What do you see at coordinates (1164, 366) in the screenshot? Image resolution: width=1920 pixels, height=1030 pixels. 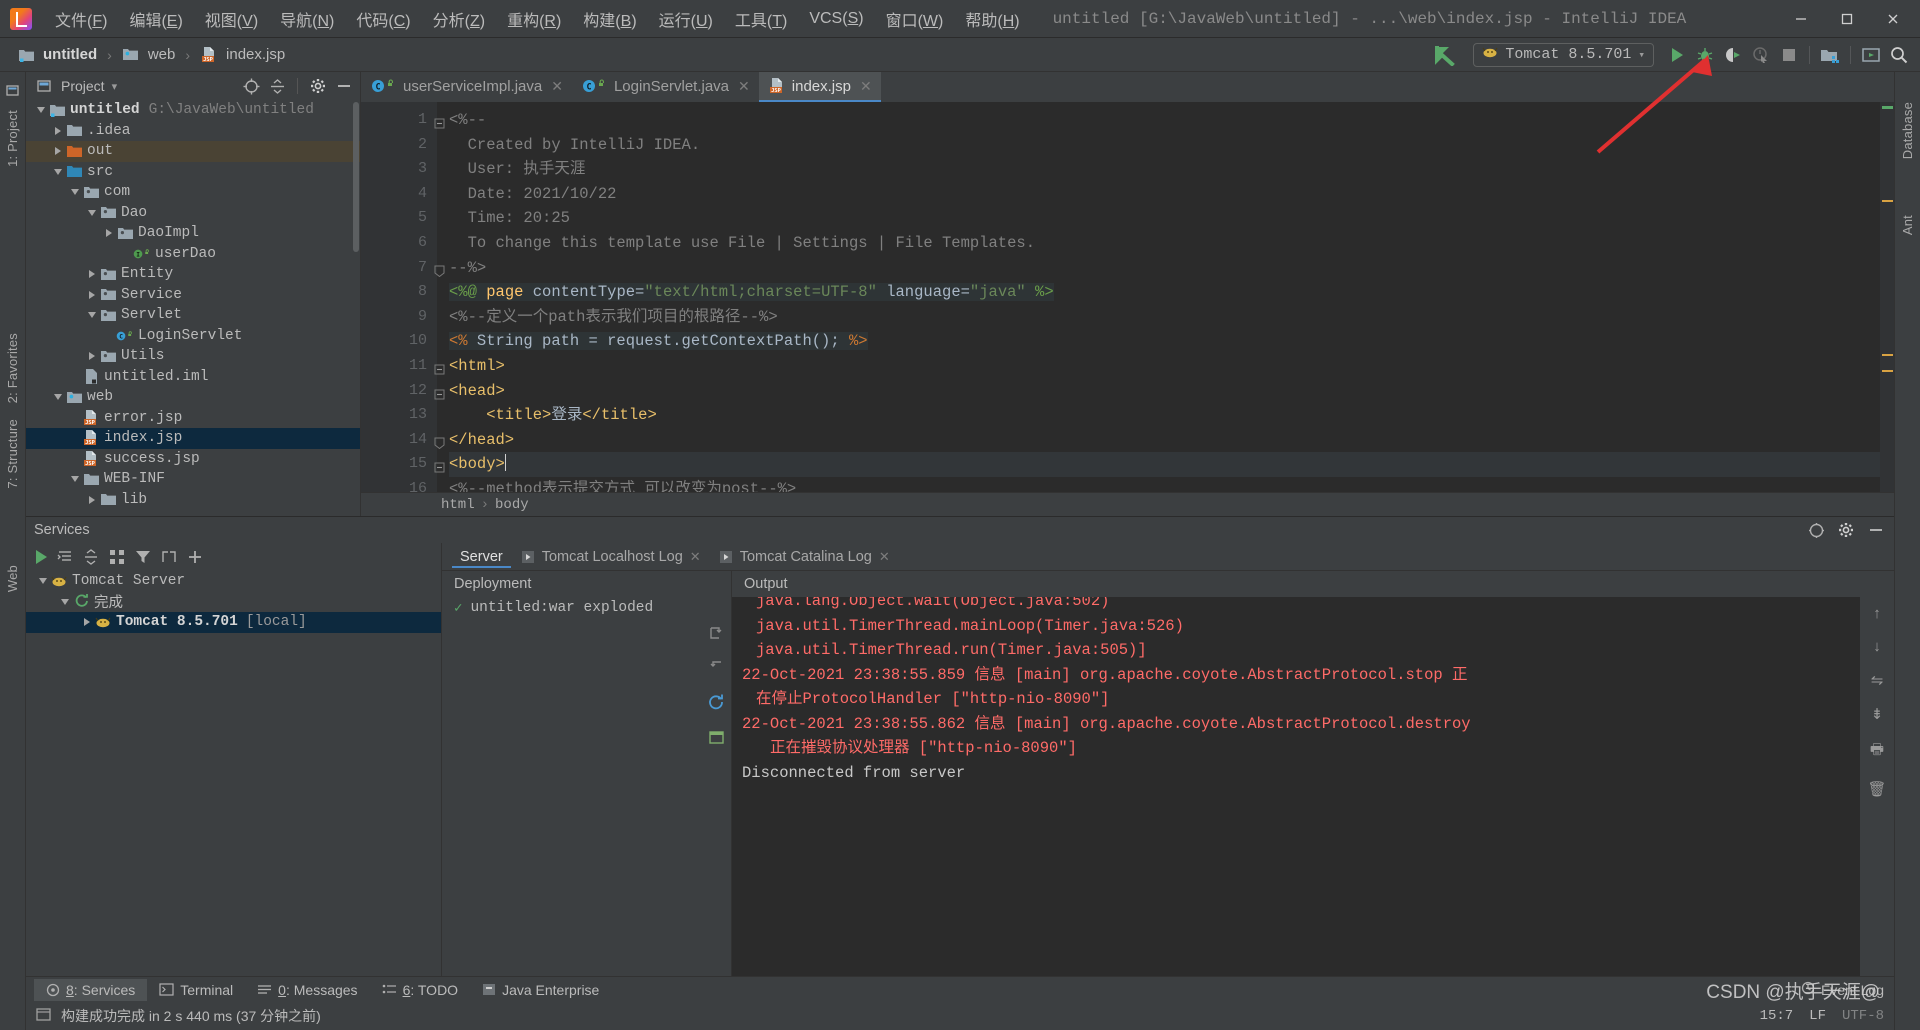 I see `code-line-11: <html>` at bounding box center [1164, 366].